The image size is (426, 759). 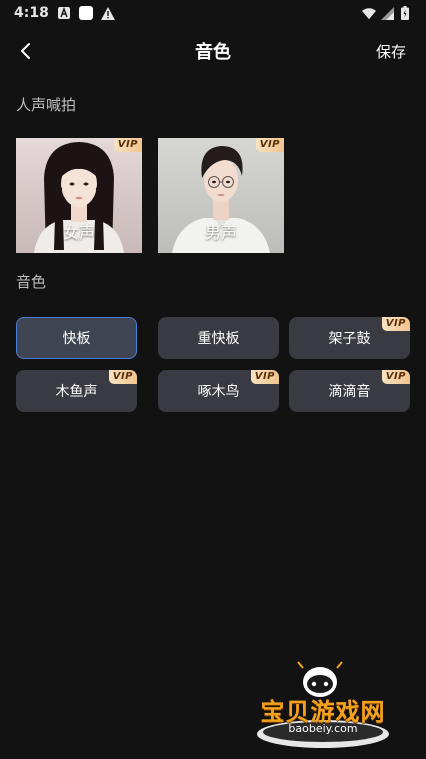 What do you see at coordinates (78, 232) in the screenshot?
I see `voice-card-label: 女声` at bounding box center [78, 232].